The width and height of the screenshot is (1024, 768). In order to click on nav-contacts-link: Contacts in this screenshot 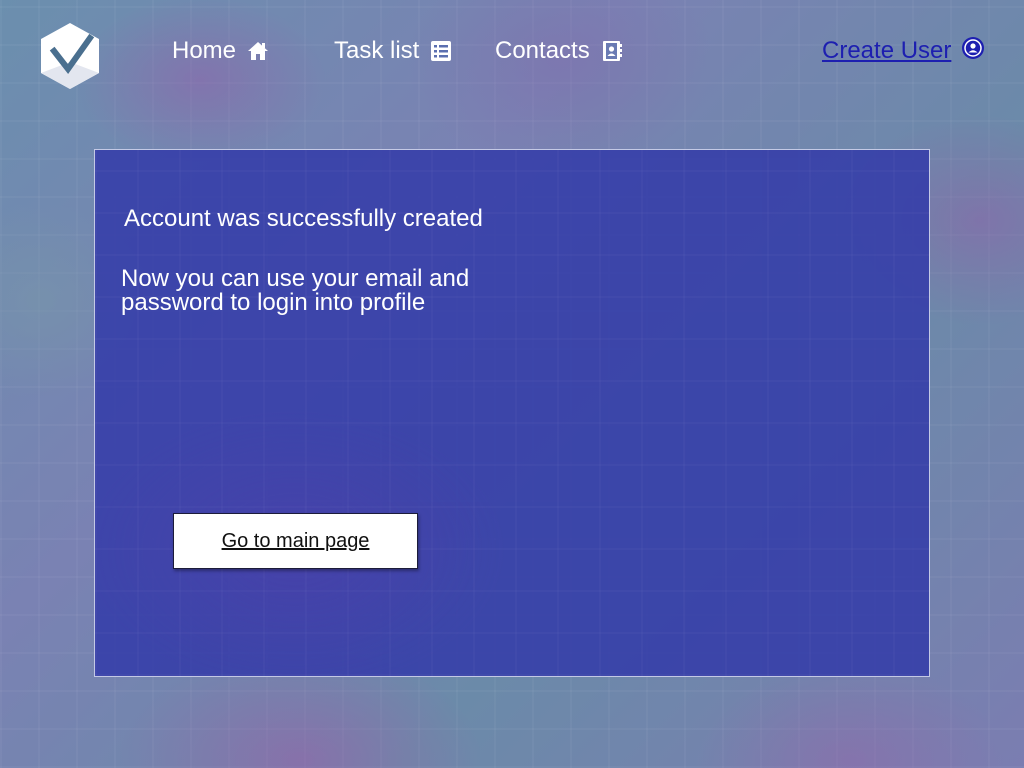, I will do `click(559, 51)`.